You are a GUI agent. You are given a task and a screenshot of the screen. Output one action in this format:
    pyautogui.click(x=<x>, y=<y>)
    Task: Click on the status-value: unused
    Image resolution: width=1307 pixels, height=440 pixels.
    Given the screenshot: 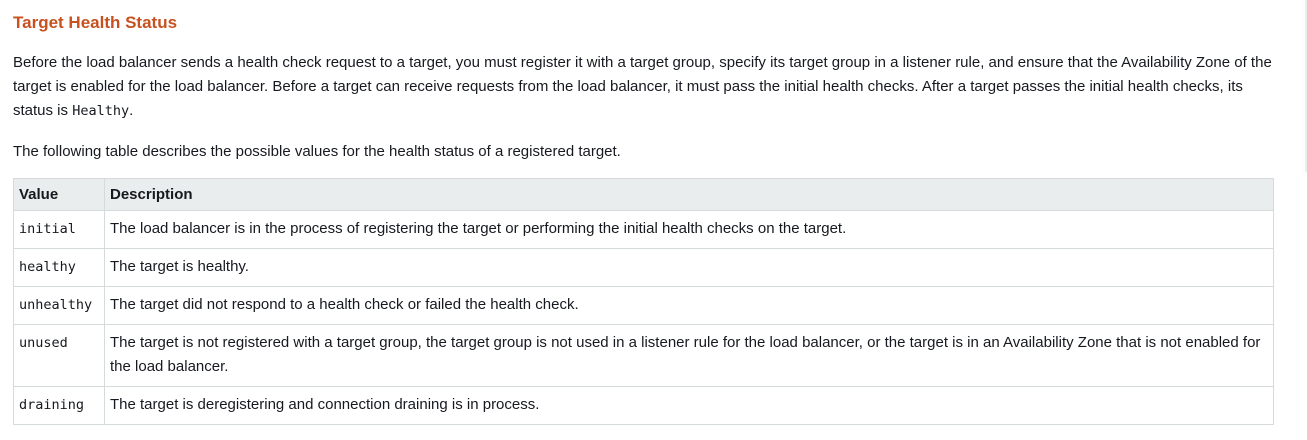 What is the action you would take?
    pyautogui.click(x=59, y=355)
    